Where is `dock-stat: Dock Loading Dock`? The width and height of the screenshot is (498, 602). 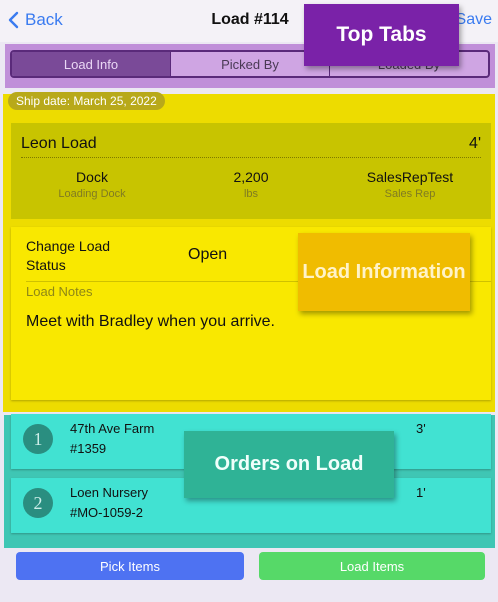
dock-stat: Dock Loading Dock is located at coordinates (92, 184).